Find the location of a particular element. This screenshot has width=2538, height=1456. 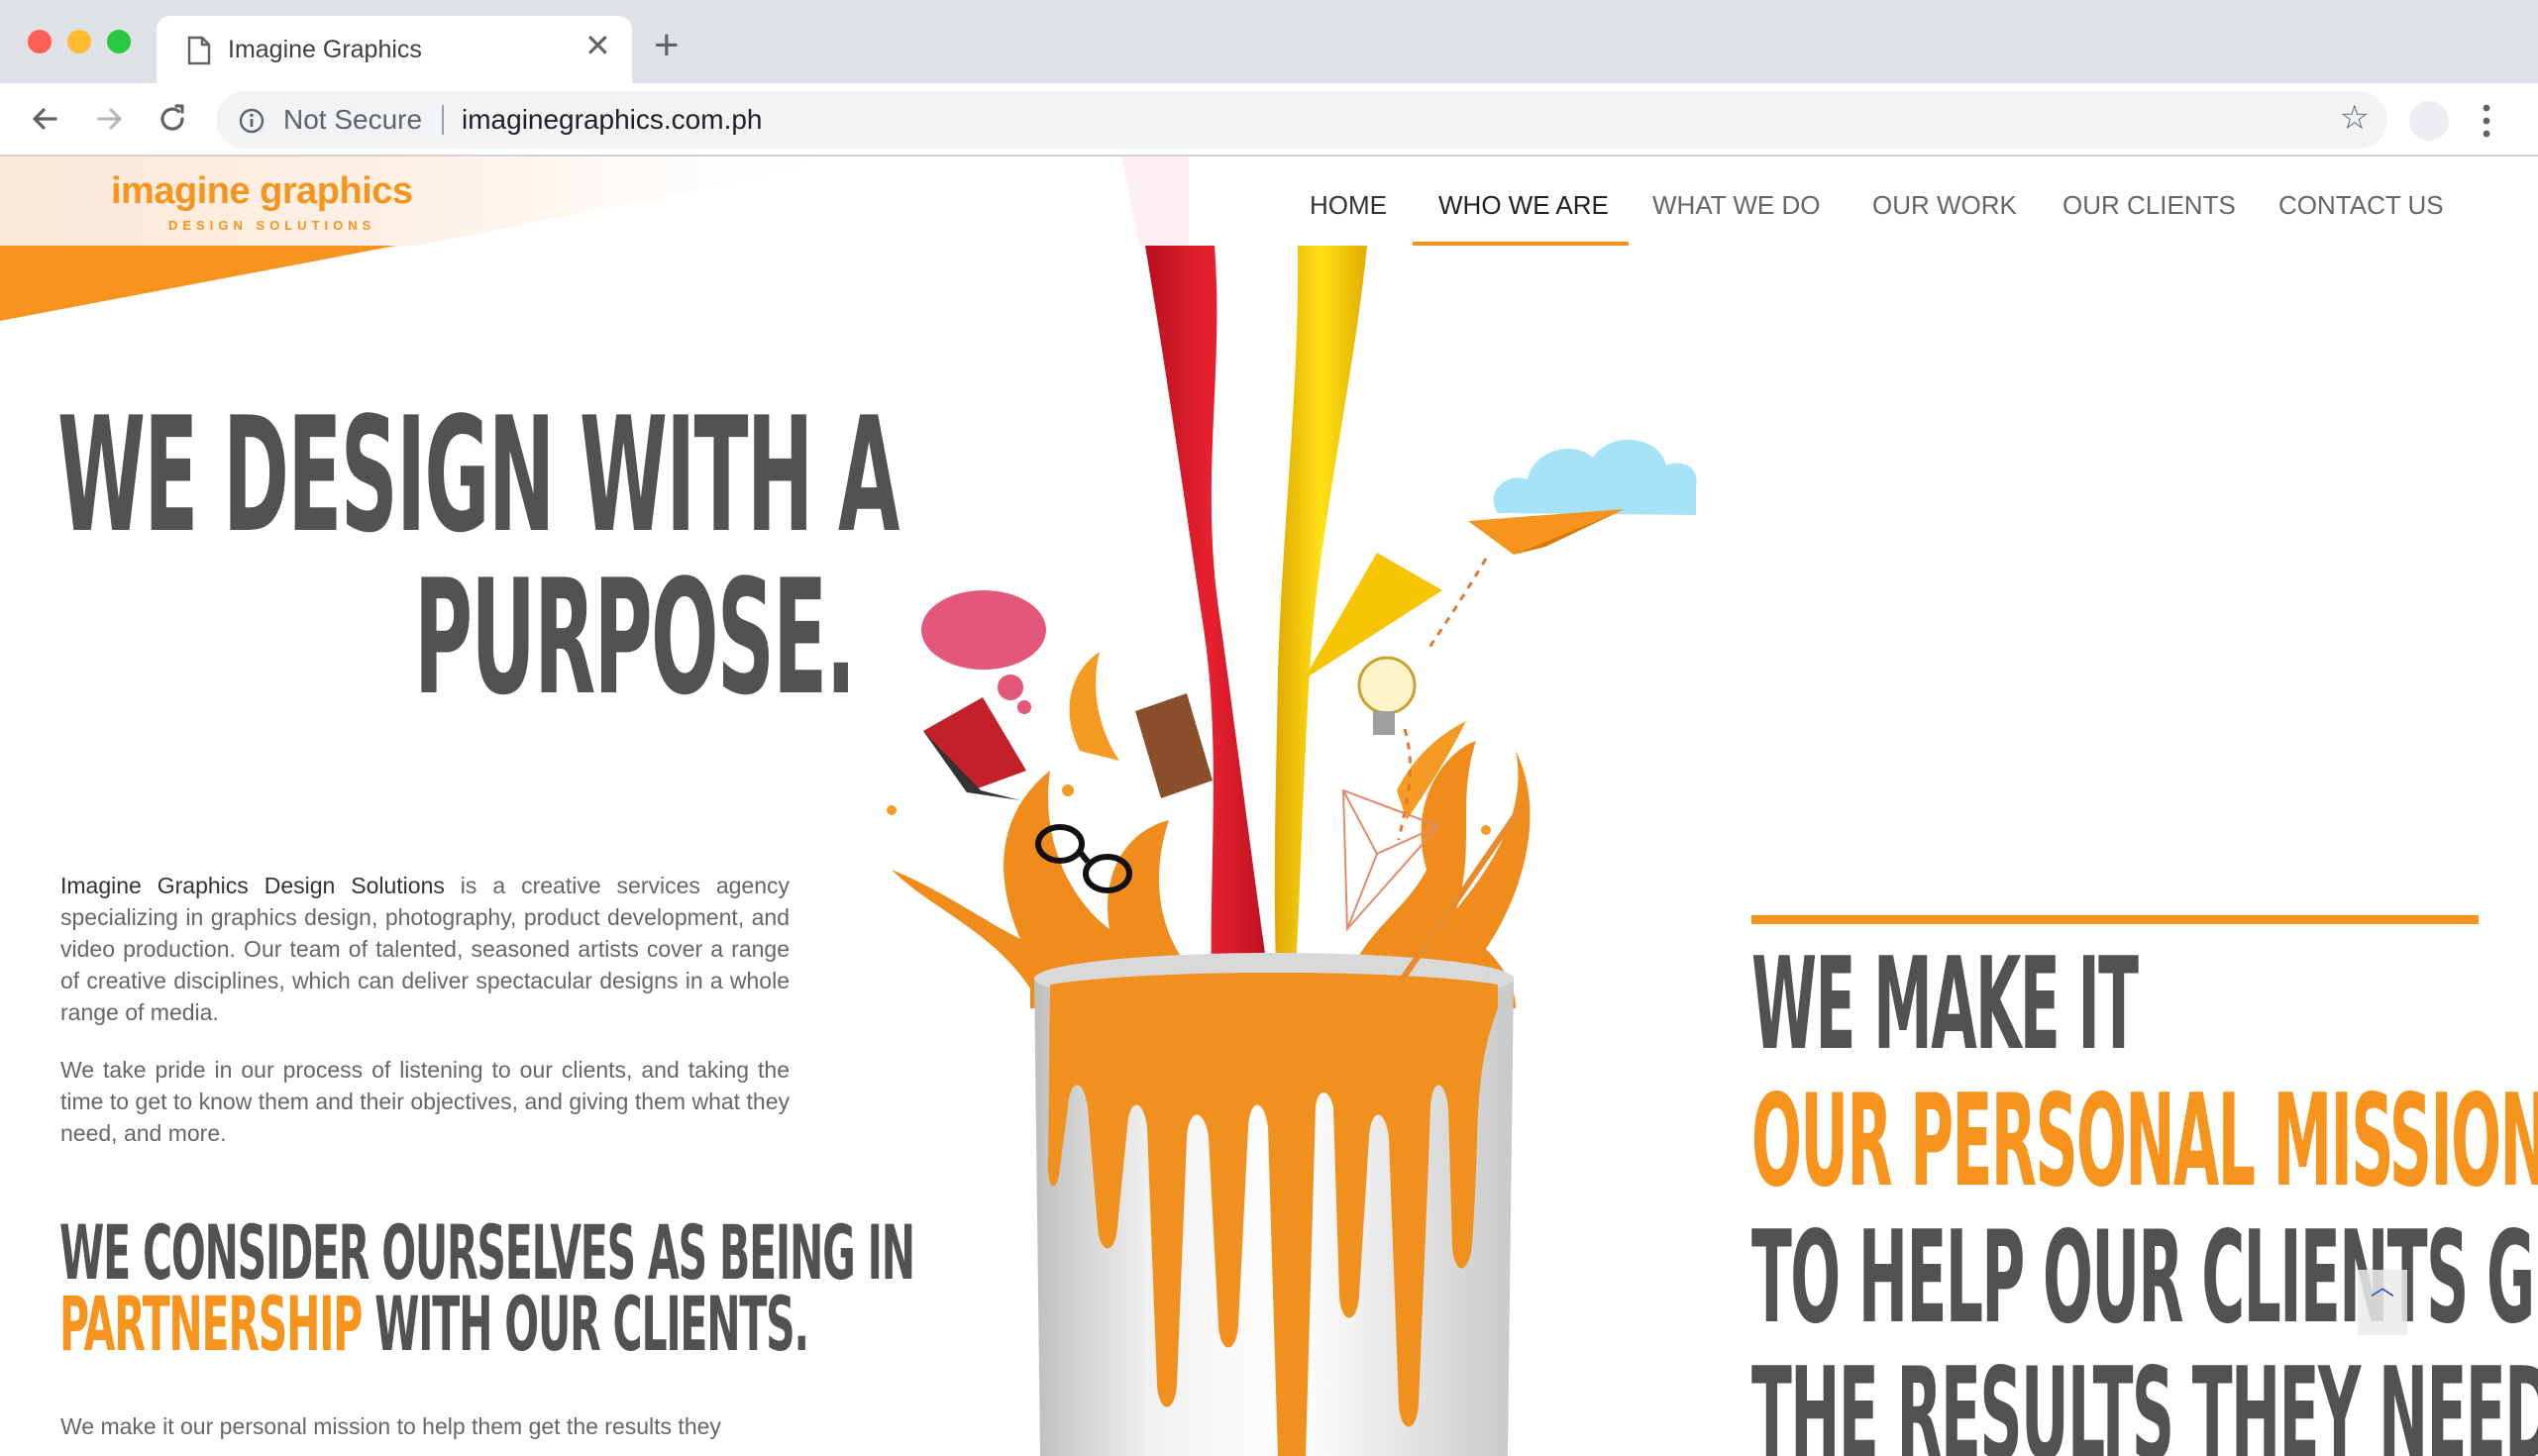

partnership-highlight: PARTNERSHIP is located at coordinates (211, 1324).